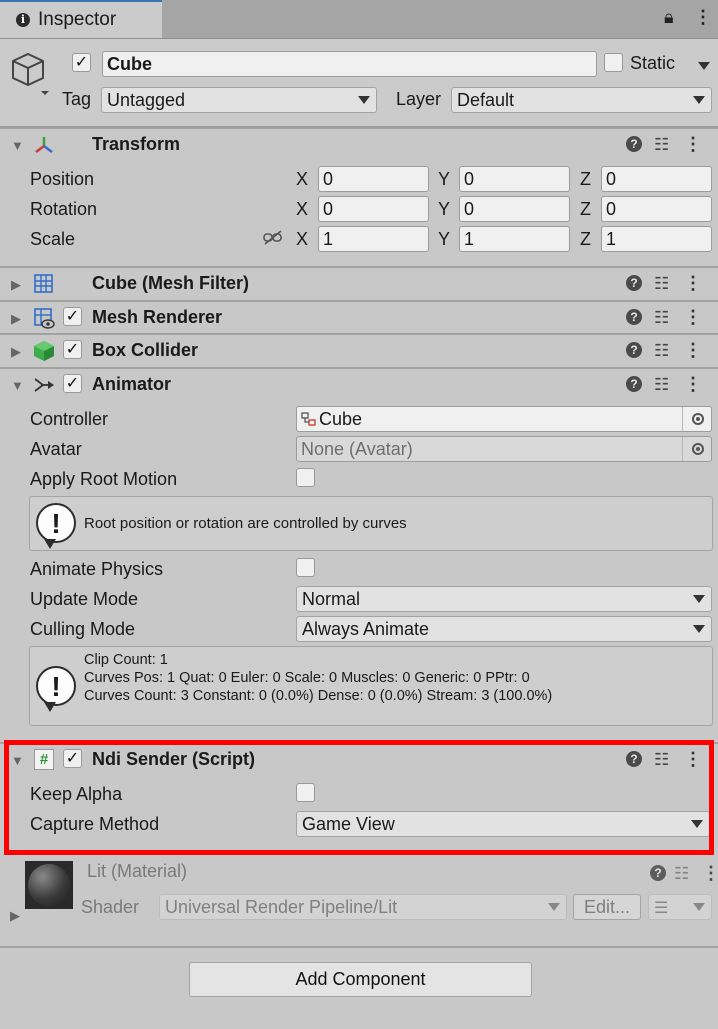 The image size is (718, 1029). Describe the element at coordinates (373, 239) in the screenshot. I see `scale-x-input: 1` at that location.